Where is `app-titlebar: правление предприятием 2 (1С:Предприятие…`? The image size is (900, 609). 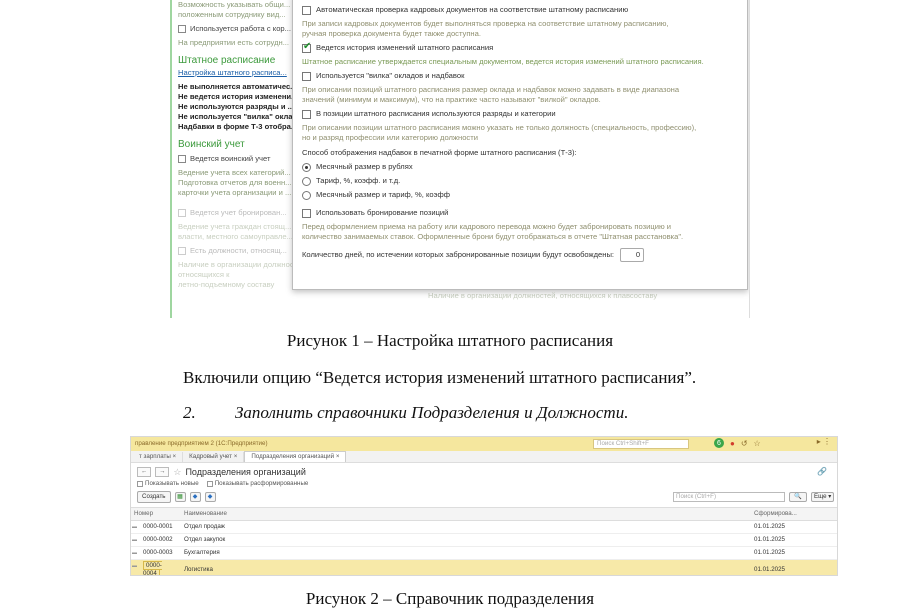 app-titlebar: правление предприятием 2 (1С:Предприятие… is located at coordinates (484, 444).